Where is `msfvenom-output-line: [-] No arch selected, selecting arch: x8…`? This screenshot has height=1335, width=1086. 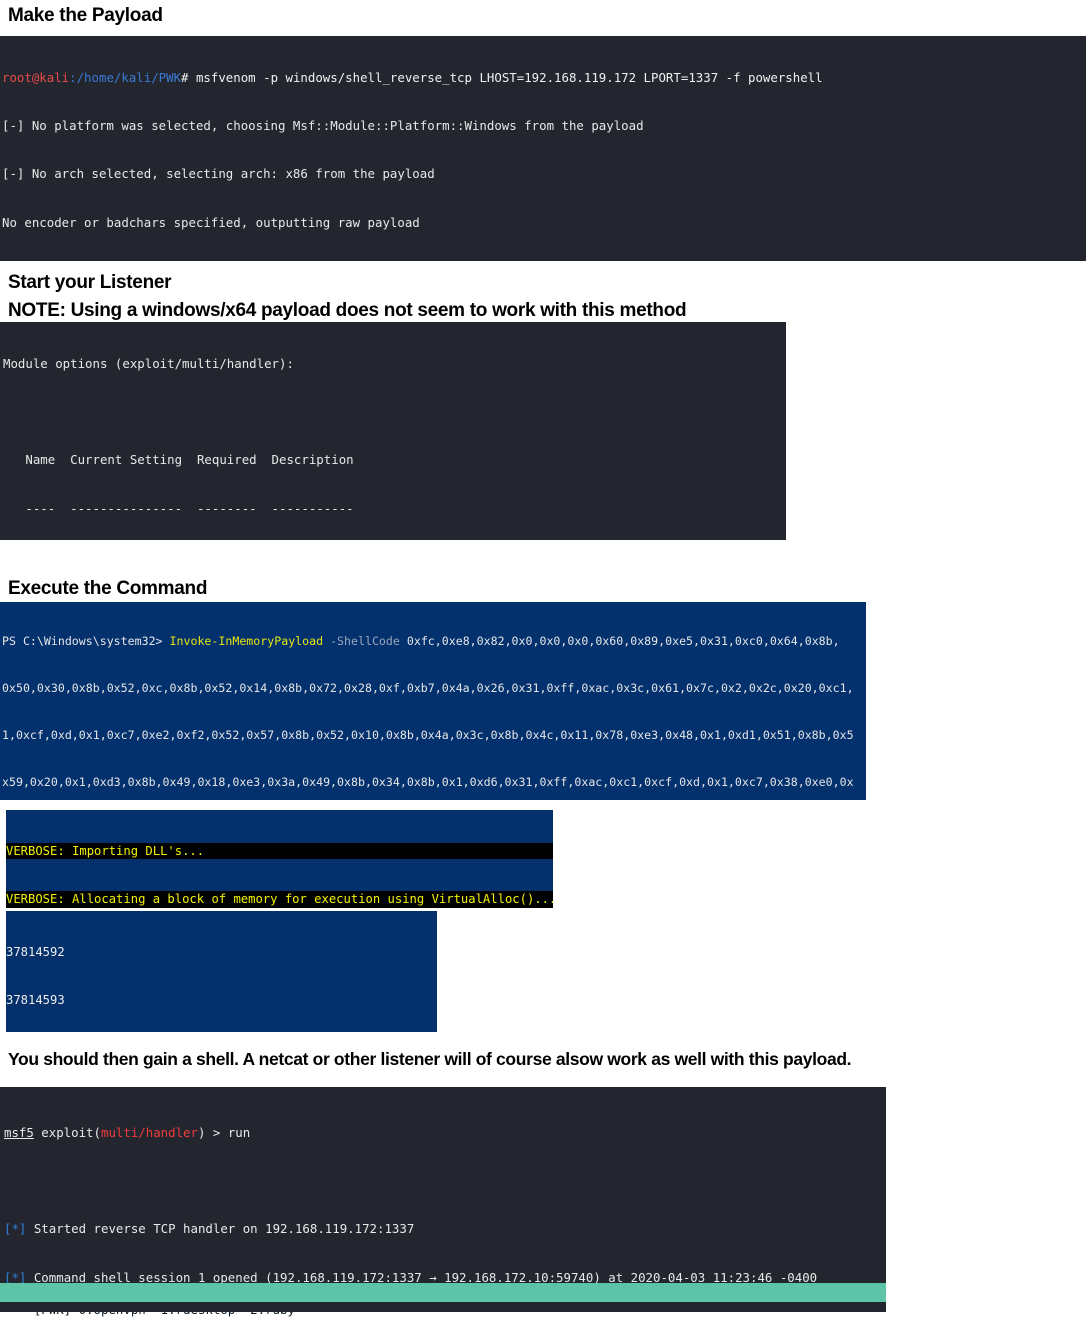 msfvenom-output-line: [-] No arch selected, selecting arch: x8… is located at coordinates (218, 174).